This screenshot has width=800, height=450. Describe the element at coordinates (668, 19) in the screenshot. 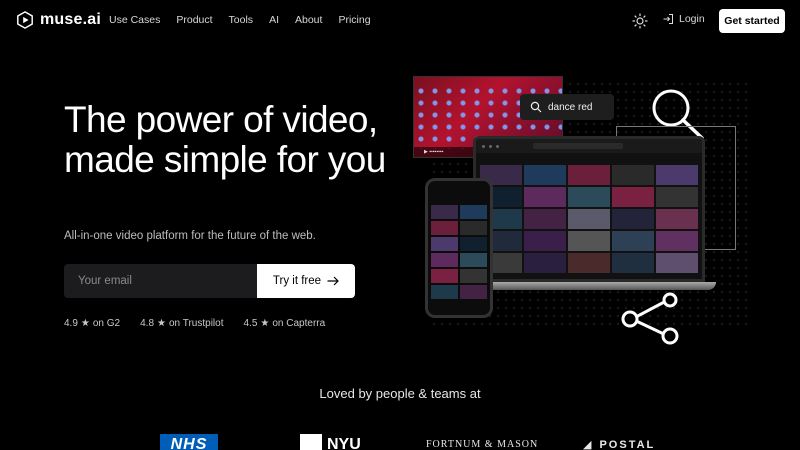

I see `login-icon` at that location.